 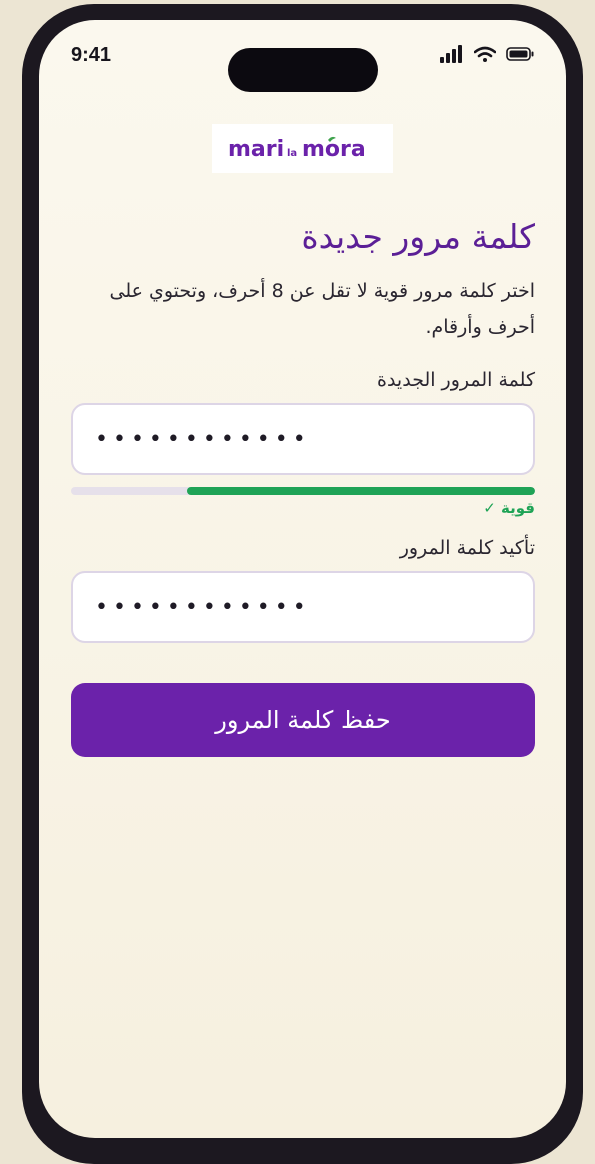 I want to click on confirm-password-input, so click(x=314, y=607).